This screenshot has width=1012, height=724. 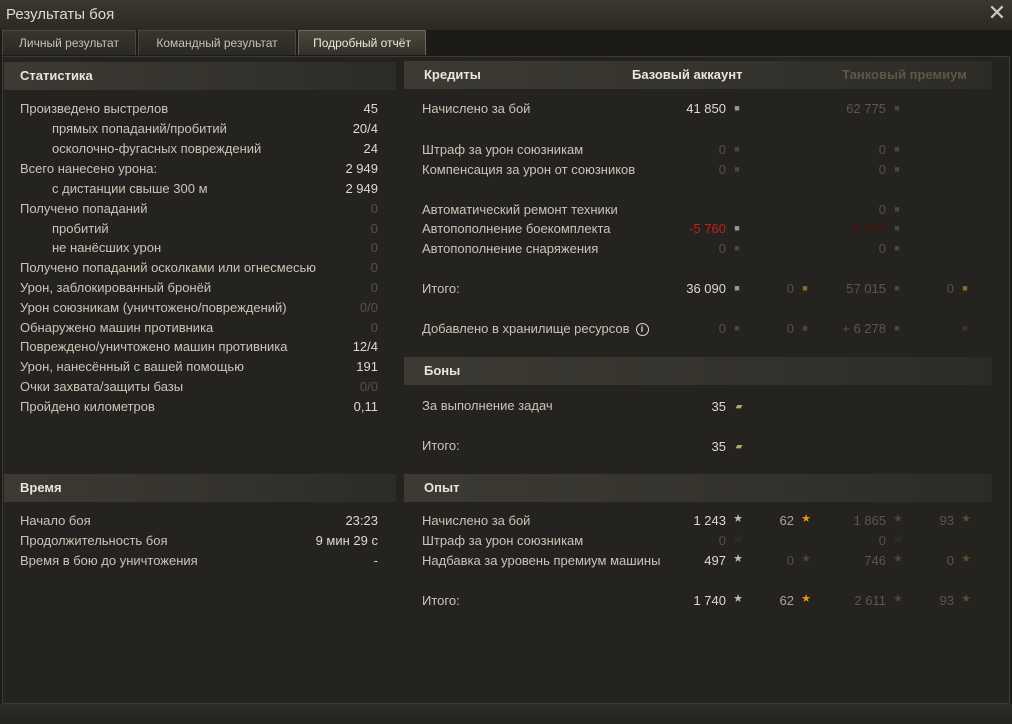 What do you see at coordinates (715, 560) in the screenshot?
I see `xp-base-value: 497` at bounding box center [715, 560].